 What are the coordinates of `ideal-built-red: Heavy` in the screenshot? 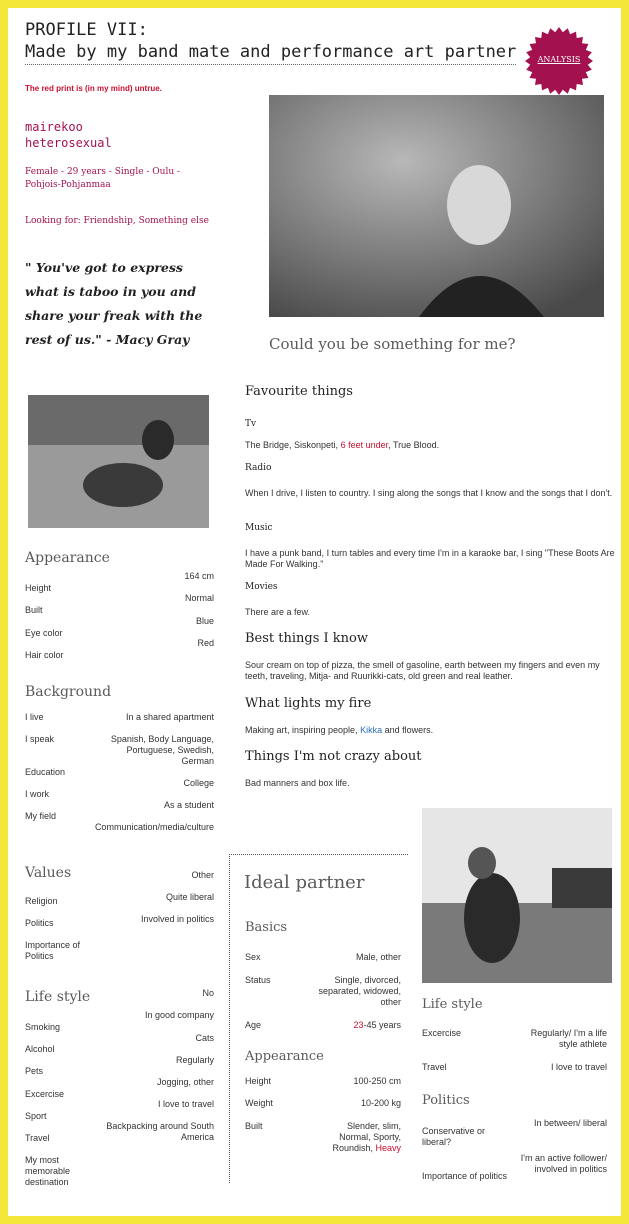 It's located at (388, 1148).